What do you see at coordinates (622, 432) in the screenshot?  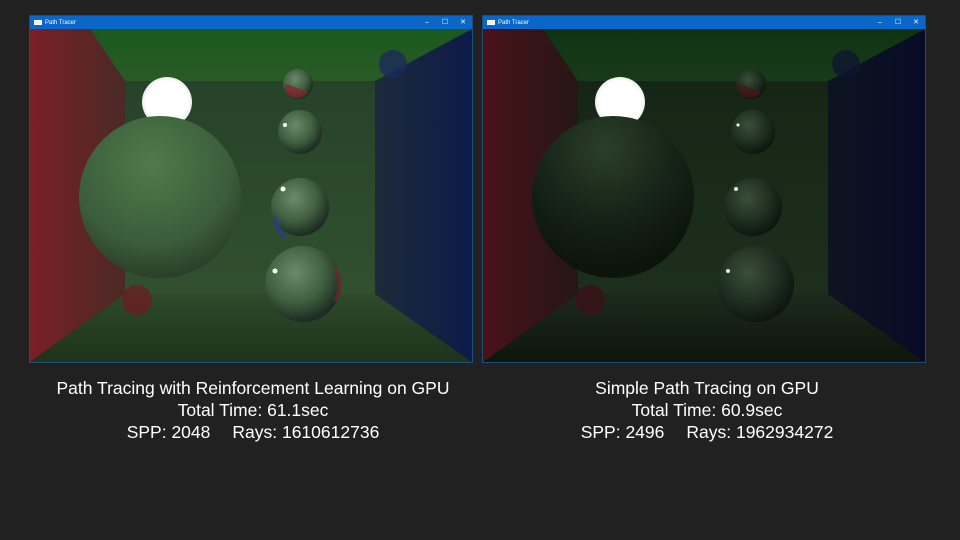 I see `spp-label: SPP: 2496` at bounding box center [622, 432].